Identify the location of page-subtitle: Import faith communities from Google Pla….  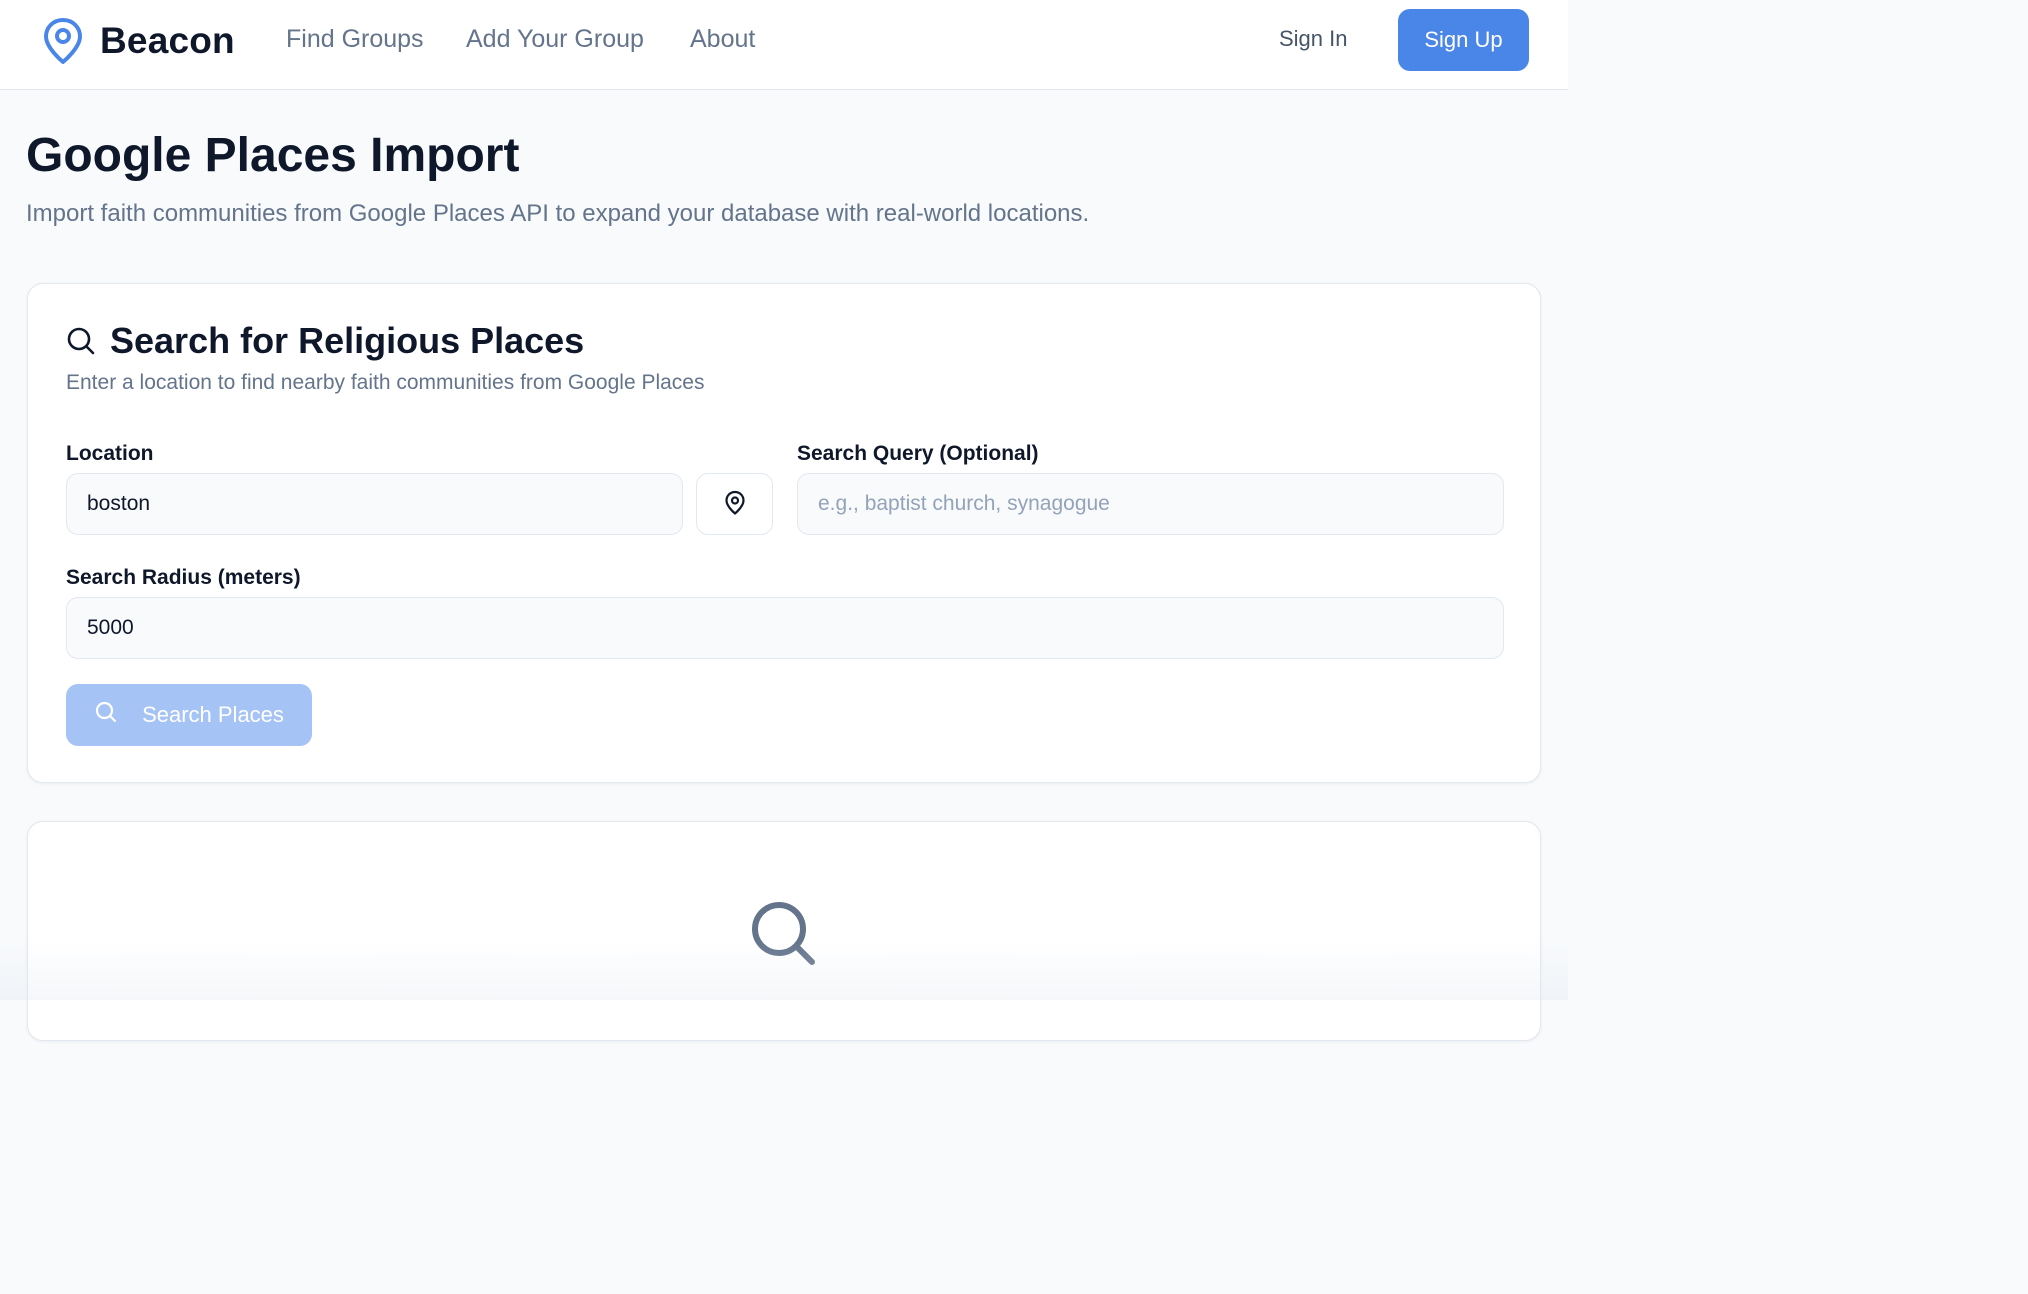
(558, 213).